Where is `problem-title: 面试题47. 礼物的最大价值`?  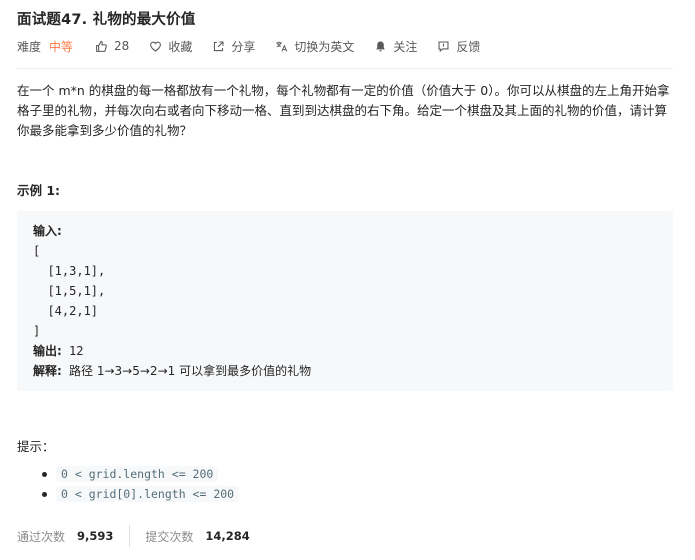
problem-title: 面试题47. 礼物的最大价值 is located at coordinates (106, 20).